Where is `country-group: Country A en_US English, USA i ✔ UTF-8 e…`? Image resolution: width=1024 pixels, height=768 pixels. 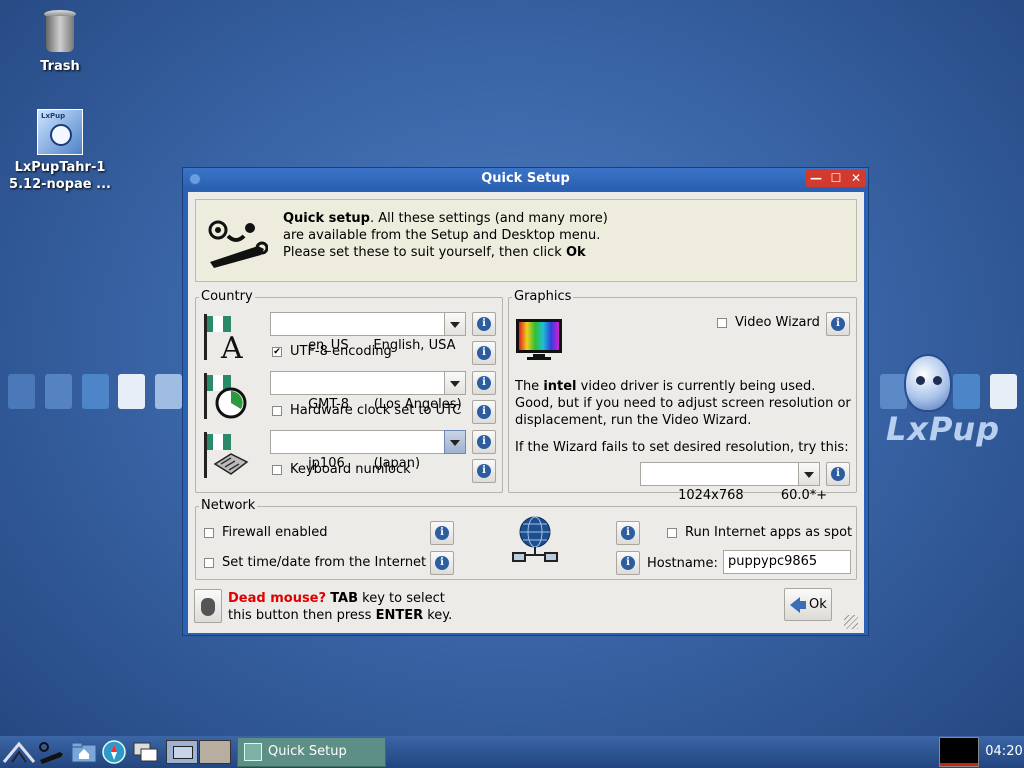 country-group: Country A en_US English, USA i ✔ UTF-8 e… is located at coordinates (349, 391).